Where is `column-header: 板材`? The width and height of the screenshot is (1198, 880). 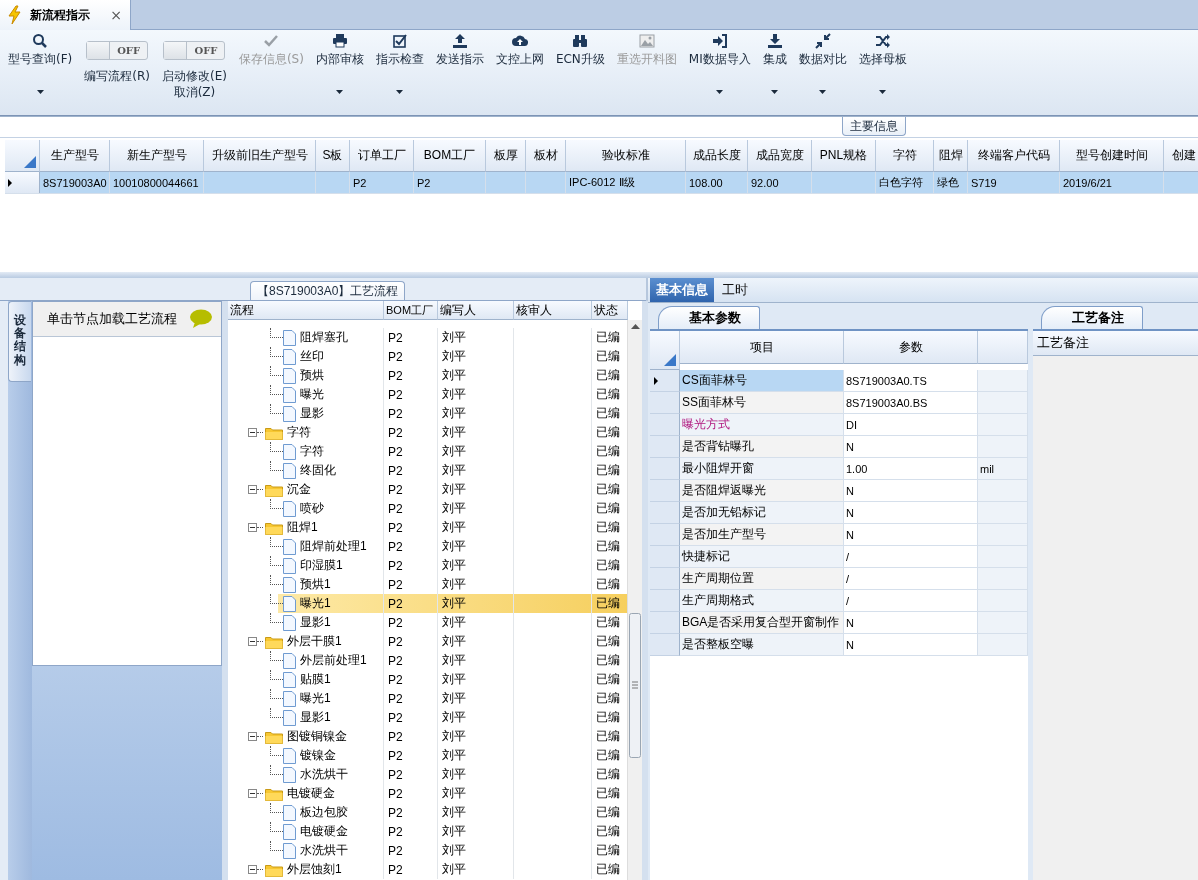
column-header: 板材 is located at coordinates (546, 156).